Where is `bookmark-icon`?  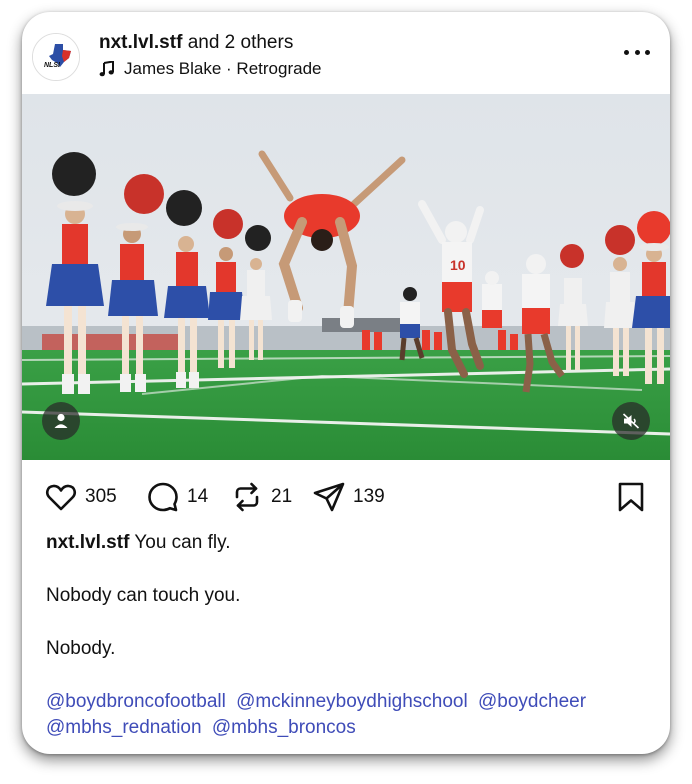
bookmark-icon is located at coordinates (631, 497).